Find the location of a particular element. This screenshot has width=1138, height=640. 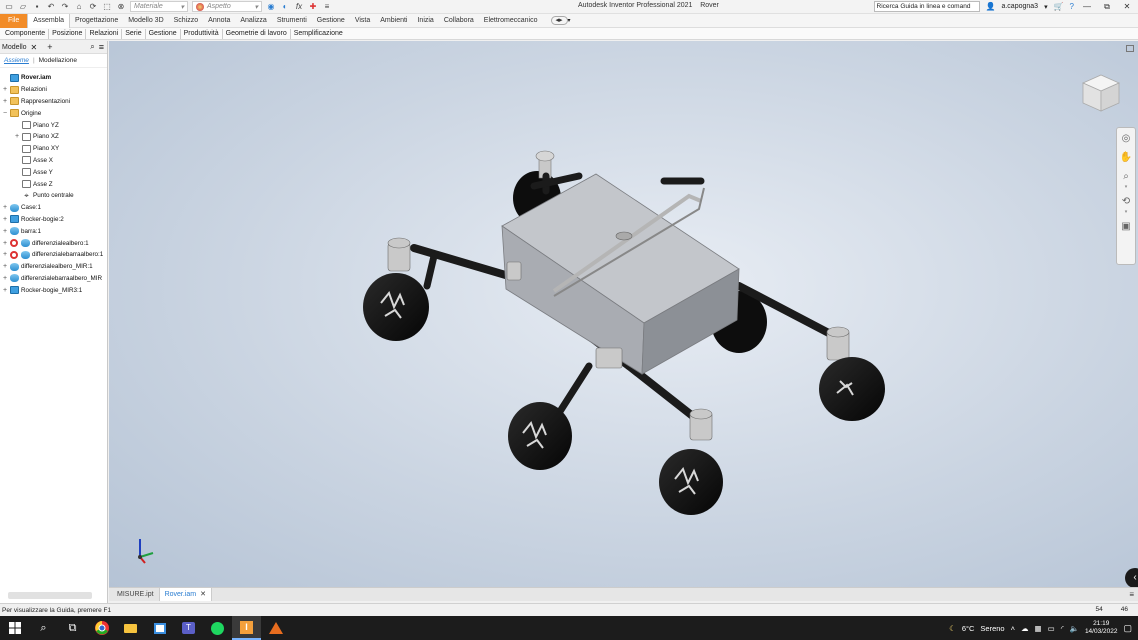

chevron-up-icon: ˄ is located at coordinates (1013, 628).